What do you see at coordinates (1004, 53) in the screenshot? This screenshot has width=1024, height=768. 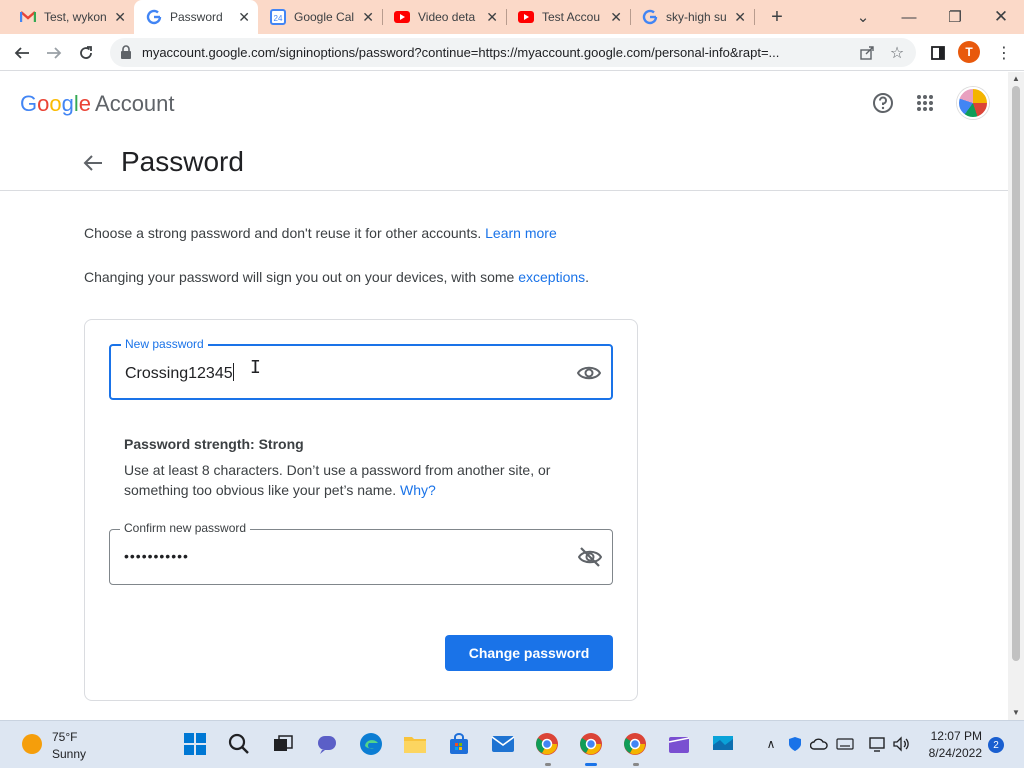 I see `chrome-menu-icon: ⋮` at bounding box center [1004, 53].